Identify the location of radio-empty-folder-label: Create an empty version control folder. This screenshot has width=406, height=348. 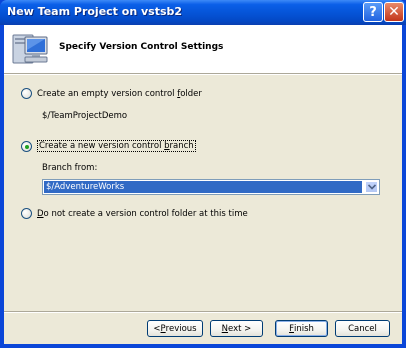
(119, 93).